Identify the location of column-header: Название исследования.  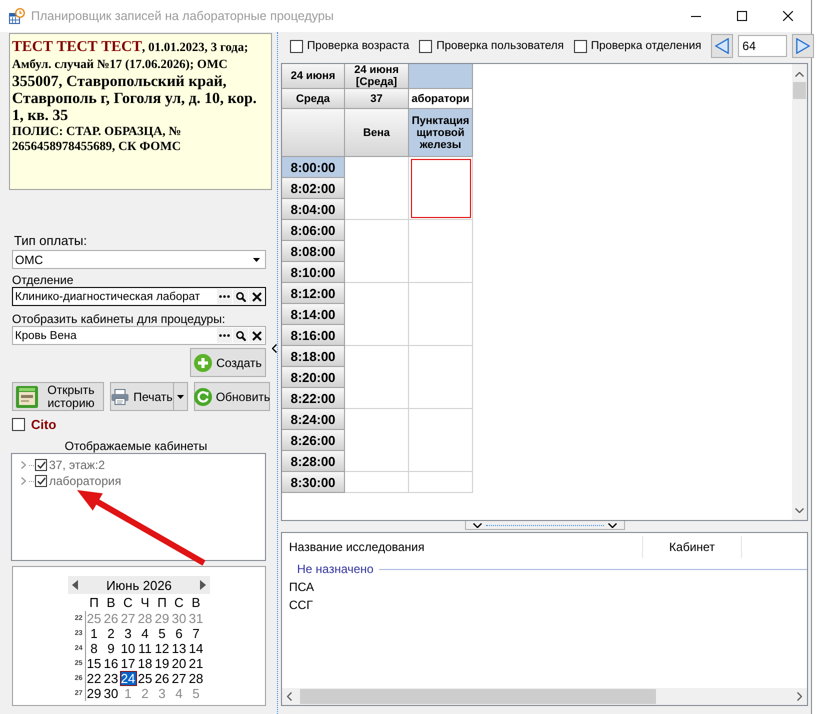
(462, 547).